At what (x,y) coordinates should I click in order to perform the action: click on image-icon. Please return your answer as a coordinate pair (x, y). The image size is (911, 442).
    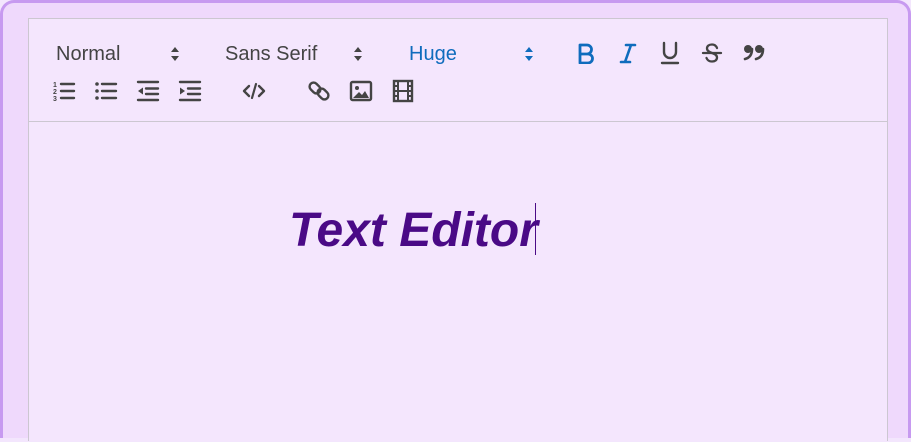
    Looking at the image, I should click on (361, 91).